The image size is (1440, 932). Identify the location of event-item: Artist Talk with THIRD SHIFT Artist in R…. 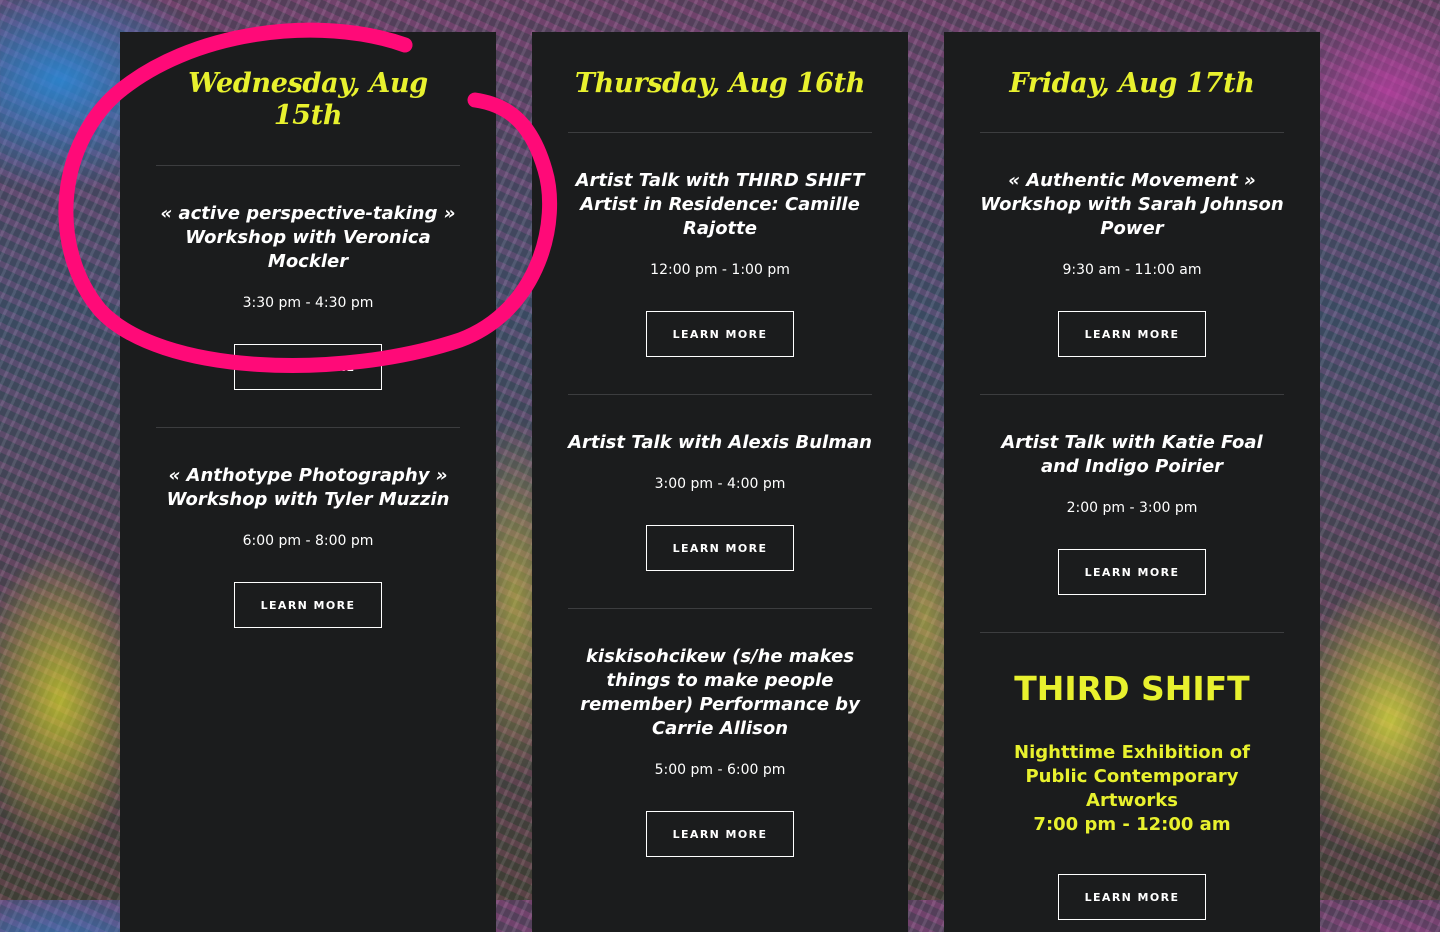
(720, 264).